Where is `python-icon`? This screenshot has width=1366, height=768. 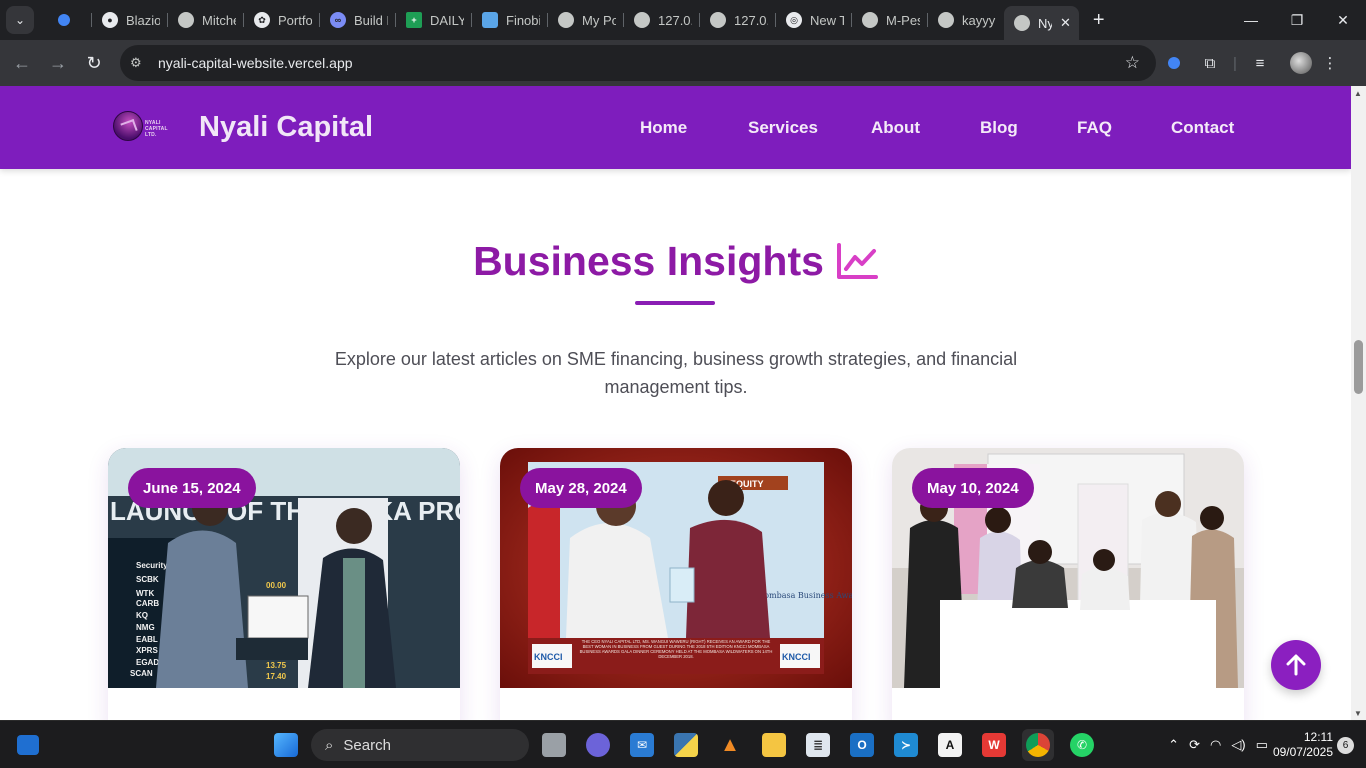
python-icon is located at coordinates (686, 745).